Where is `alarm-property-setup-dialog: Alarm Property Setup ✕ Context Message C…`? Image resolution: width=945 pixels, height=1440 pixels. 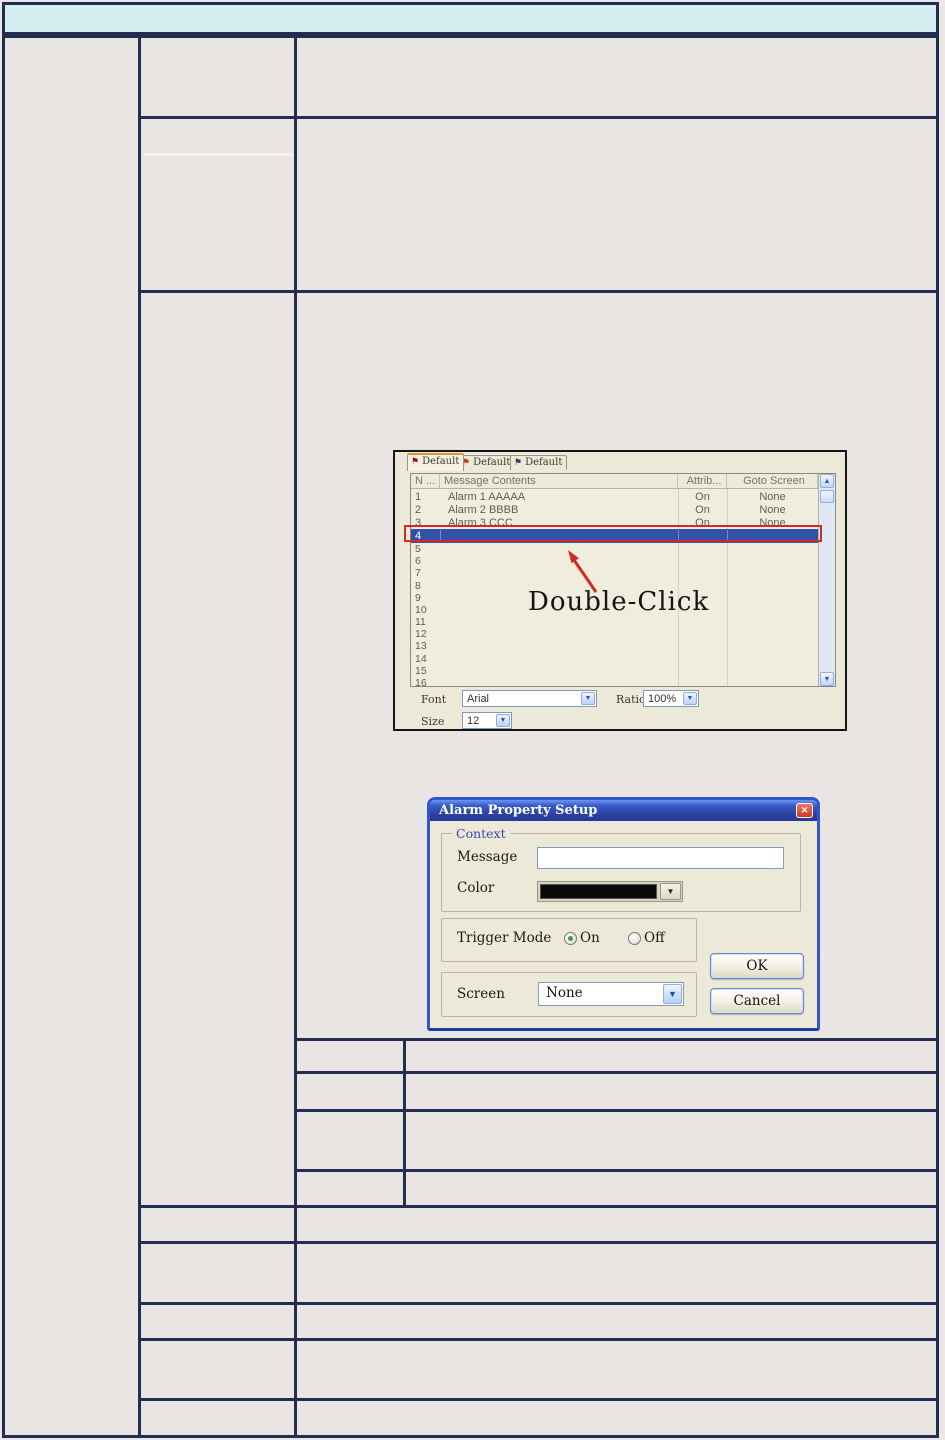 alarm-property-setup-dialog: Alarm Property Setup ✕ Context Message C… is located at coordinates (623, 914).